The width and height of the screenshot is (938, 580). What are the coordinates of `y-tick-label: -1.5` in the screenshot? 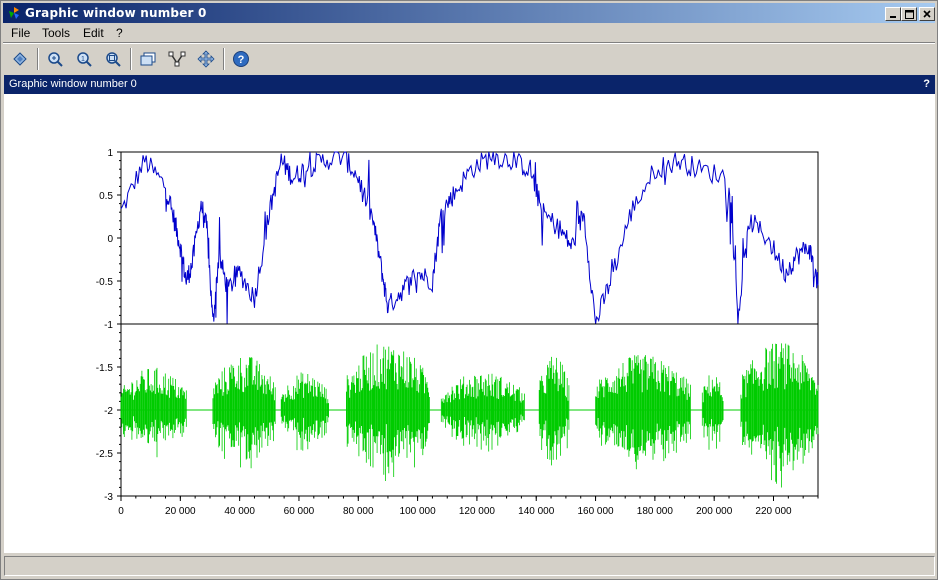 It's located at (105, 368).